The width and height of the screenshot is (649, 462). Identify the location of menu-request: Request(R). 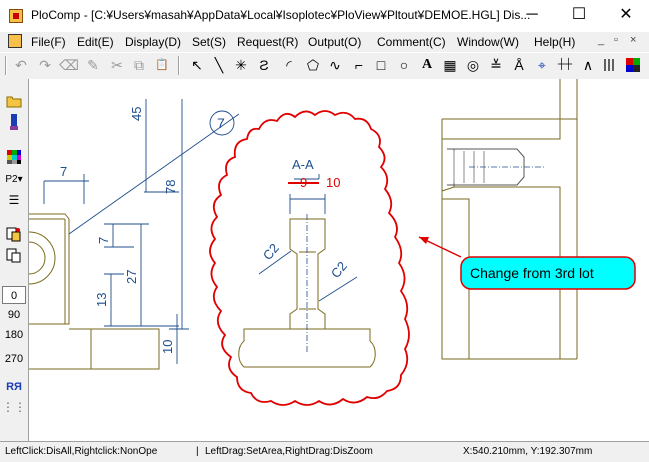
(267, 42).